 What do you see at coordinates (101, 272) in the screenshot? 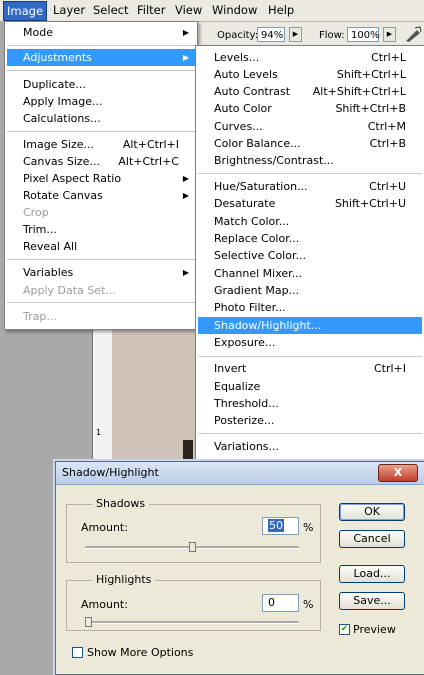
I see `menu-item-variables: Variables ▶` at bounding box center [101, 272].